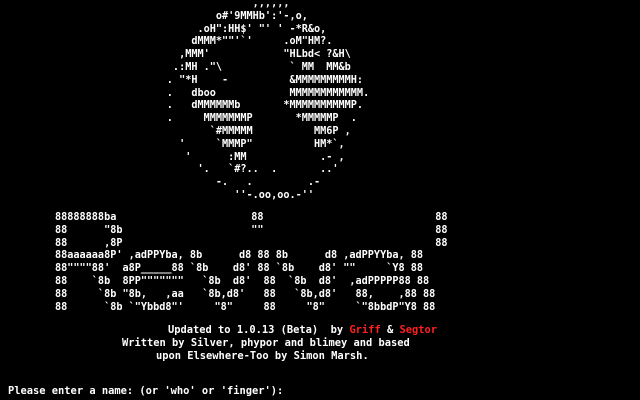  Describe the element at coordinates (365, 330) in the screenshot. I see `credits-author-griff: Griff` at that location.